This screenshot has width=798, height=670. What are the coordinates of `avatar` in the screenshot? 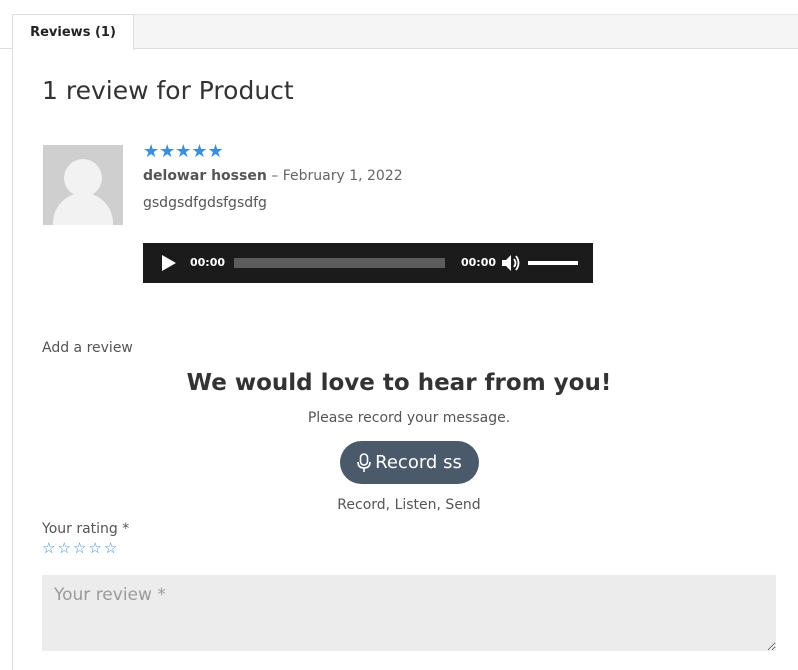 It's located at (83, 185).